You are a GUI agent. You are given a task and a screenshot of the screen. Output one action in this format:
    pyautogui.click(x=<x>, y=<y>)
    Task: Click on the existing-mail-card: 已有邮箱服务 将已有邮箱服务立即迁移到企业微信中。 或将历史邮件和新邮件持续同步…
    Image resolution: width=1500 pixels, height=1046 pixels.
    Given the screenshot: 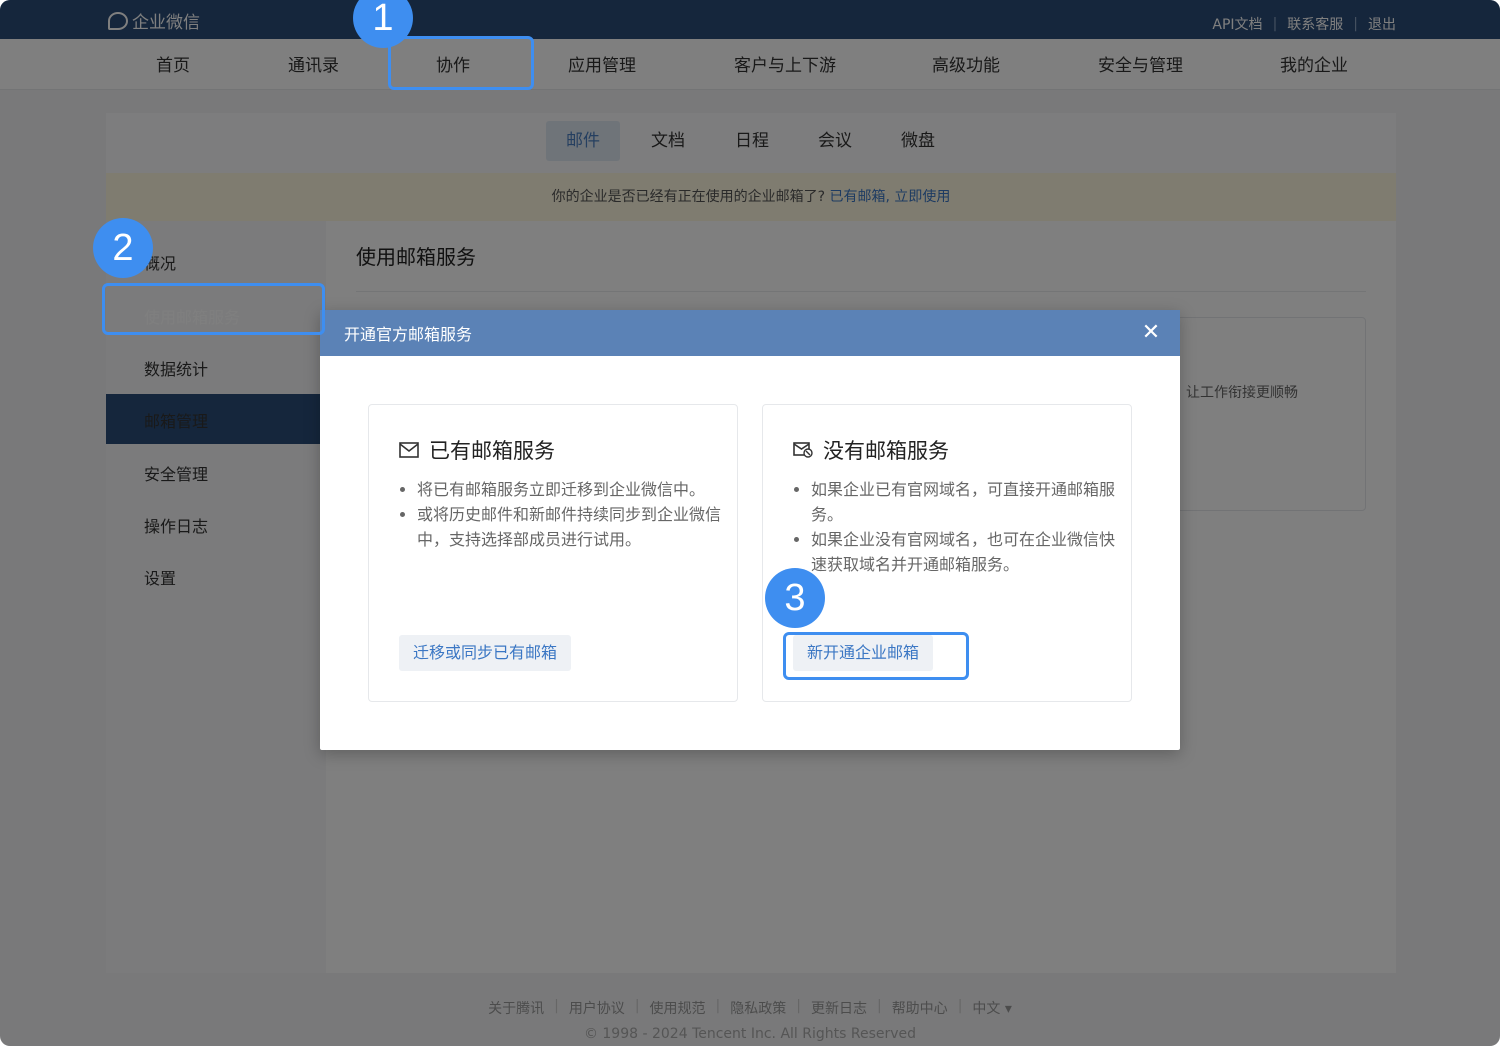 What is the action you would take?
    pyautogui.click(x=553, y=553)
    